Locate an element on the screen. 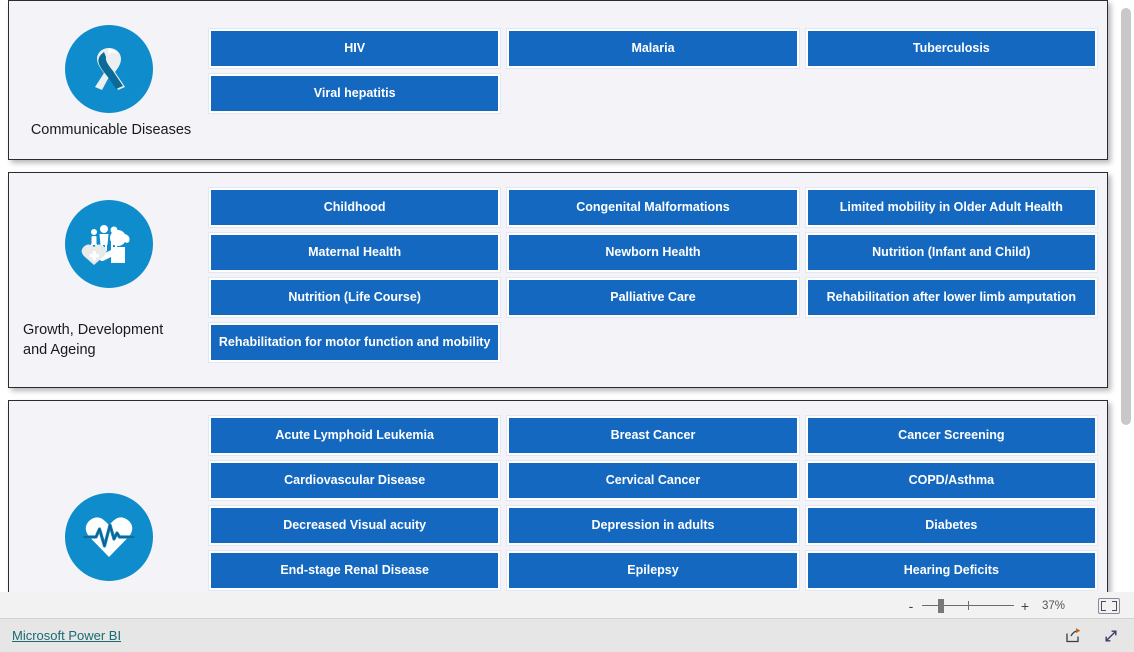 Image resolution: width=1134 pixels, height=652 pixels. category-column: Growth, Development and Ageing is located at coordinates (109, 280).